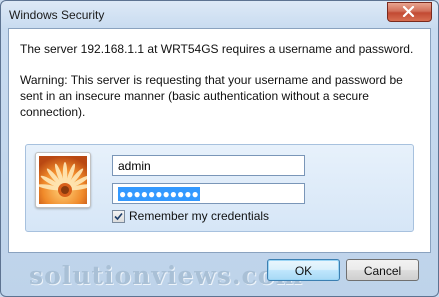 This screenshot has height=297, width=439. Describe the element at coordinates (159, 194) in the screenshot. I see `password-value: ●●●●●●●●●●●` at that location.